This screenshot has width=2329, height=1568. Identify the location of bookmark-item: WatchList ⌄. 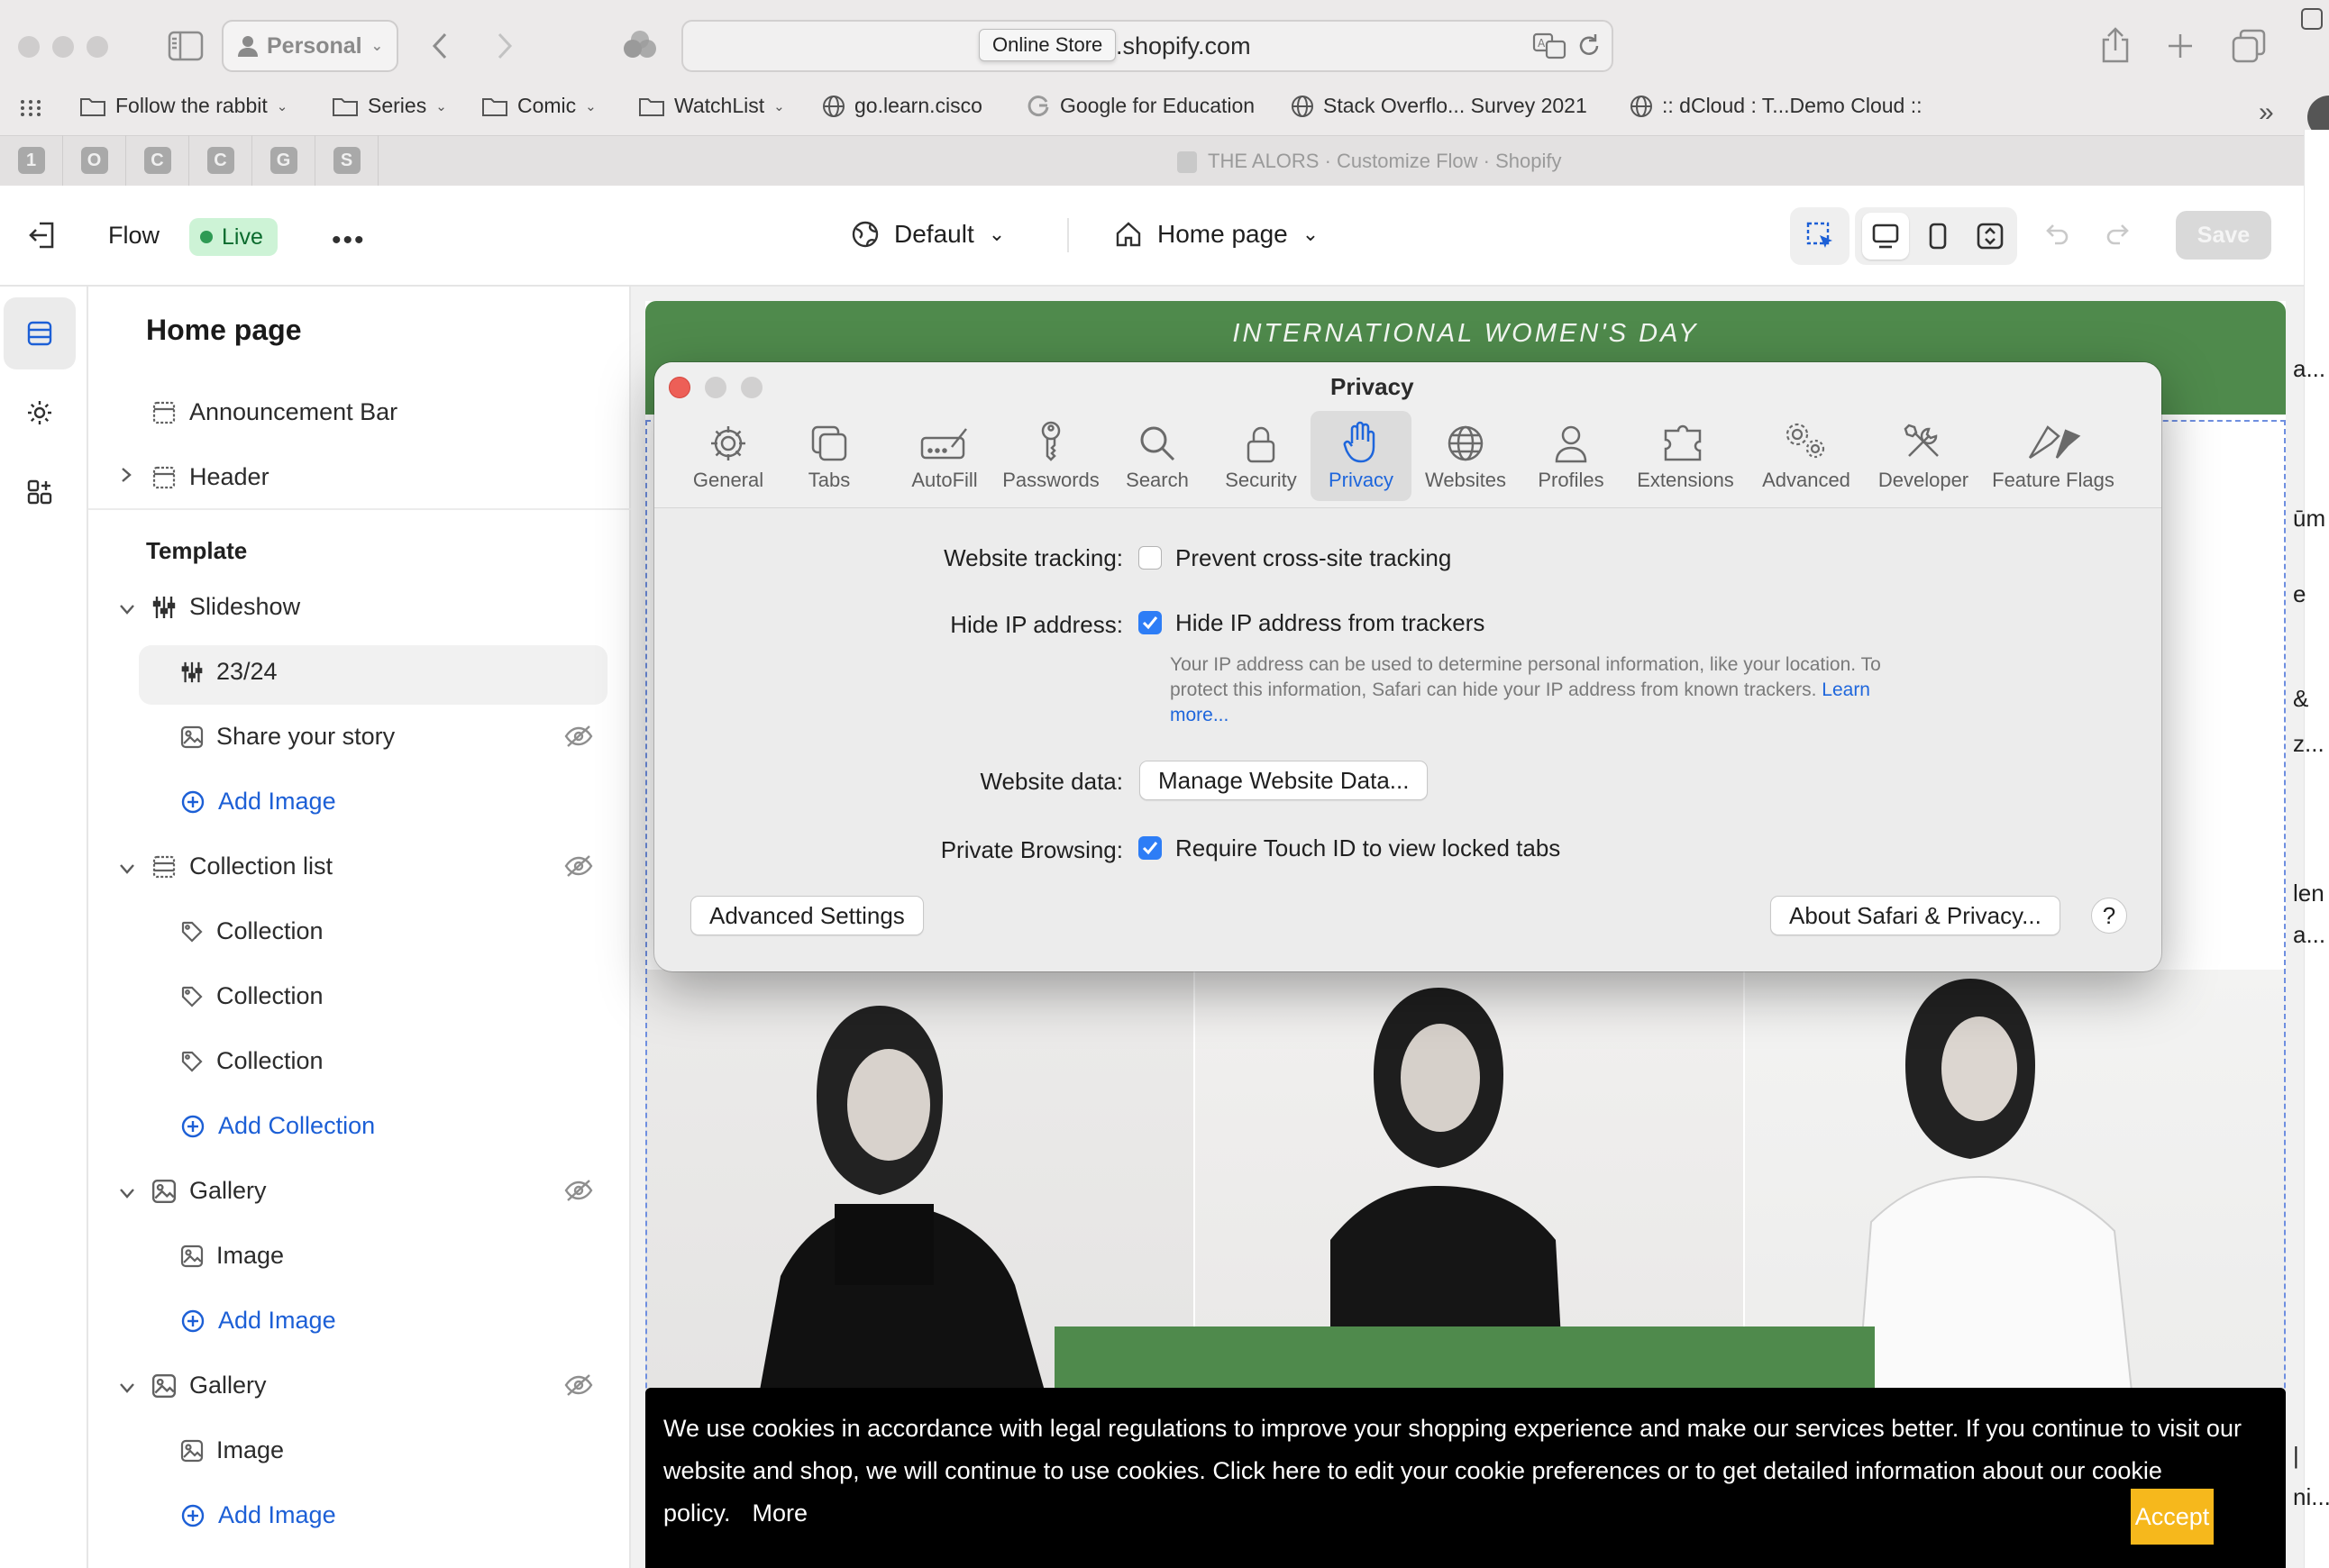
(711, 106).